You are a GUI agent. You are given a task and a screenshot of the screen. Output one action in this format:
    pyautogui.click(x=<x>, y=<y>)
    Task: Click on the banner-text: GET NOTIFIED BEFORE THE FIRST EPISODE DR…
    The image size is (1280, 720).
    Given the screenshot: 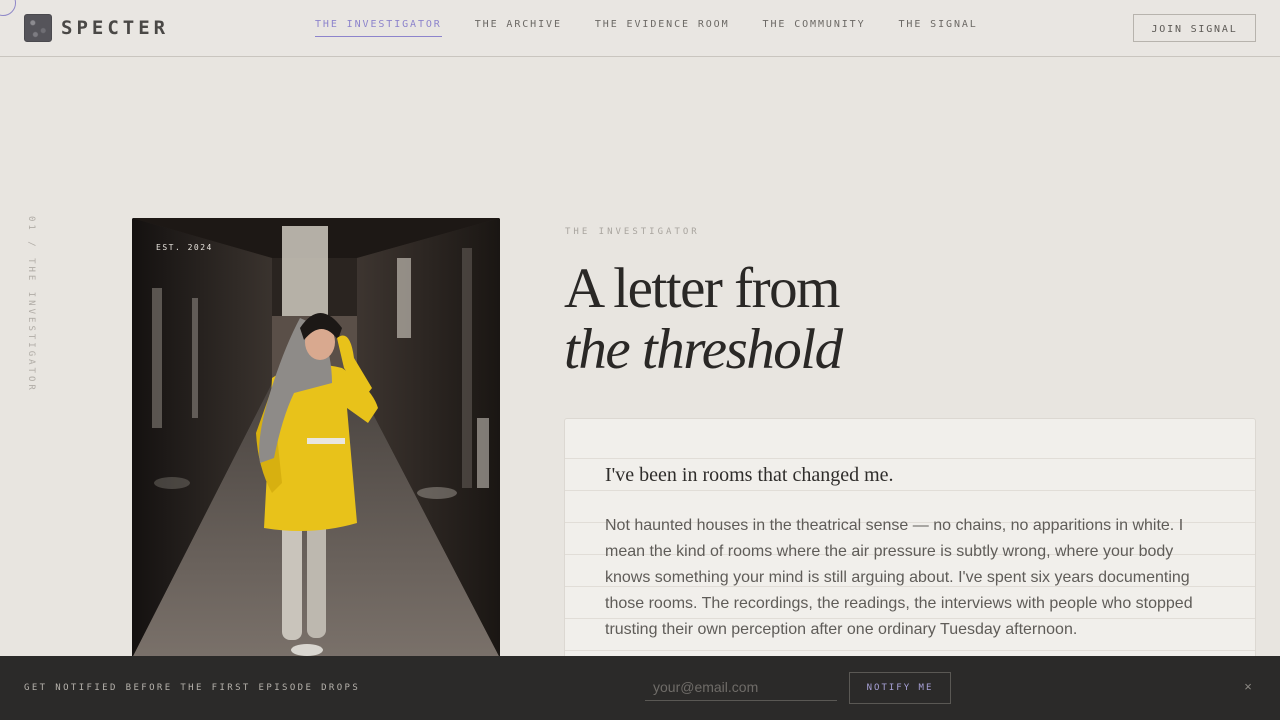 What is the action you would take?
    pyautogui.click(x=192, y=688)
    